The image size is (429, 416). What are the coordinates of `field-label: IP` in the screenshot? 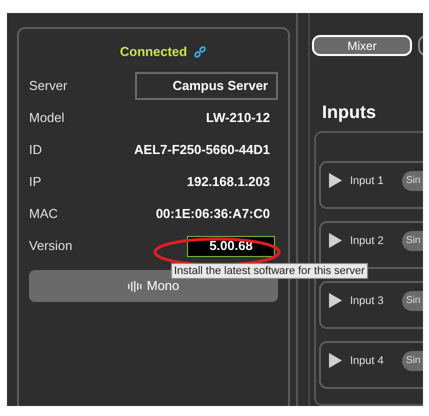 It's located at (35, 182).